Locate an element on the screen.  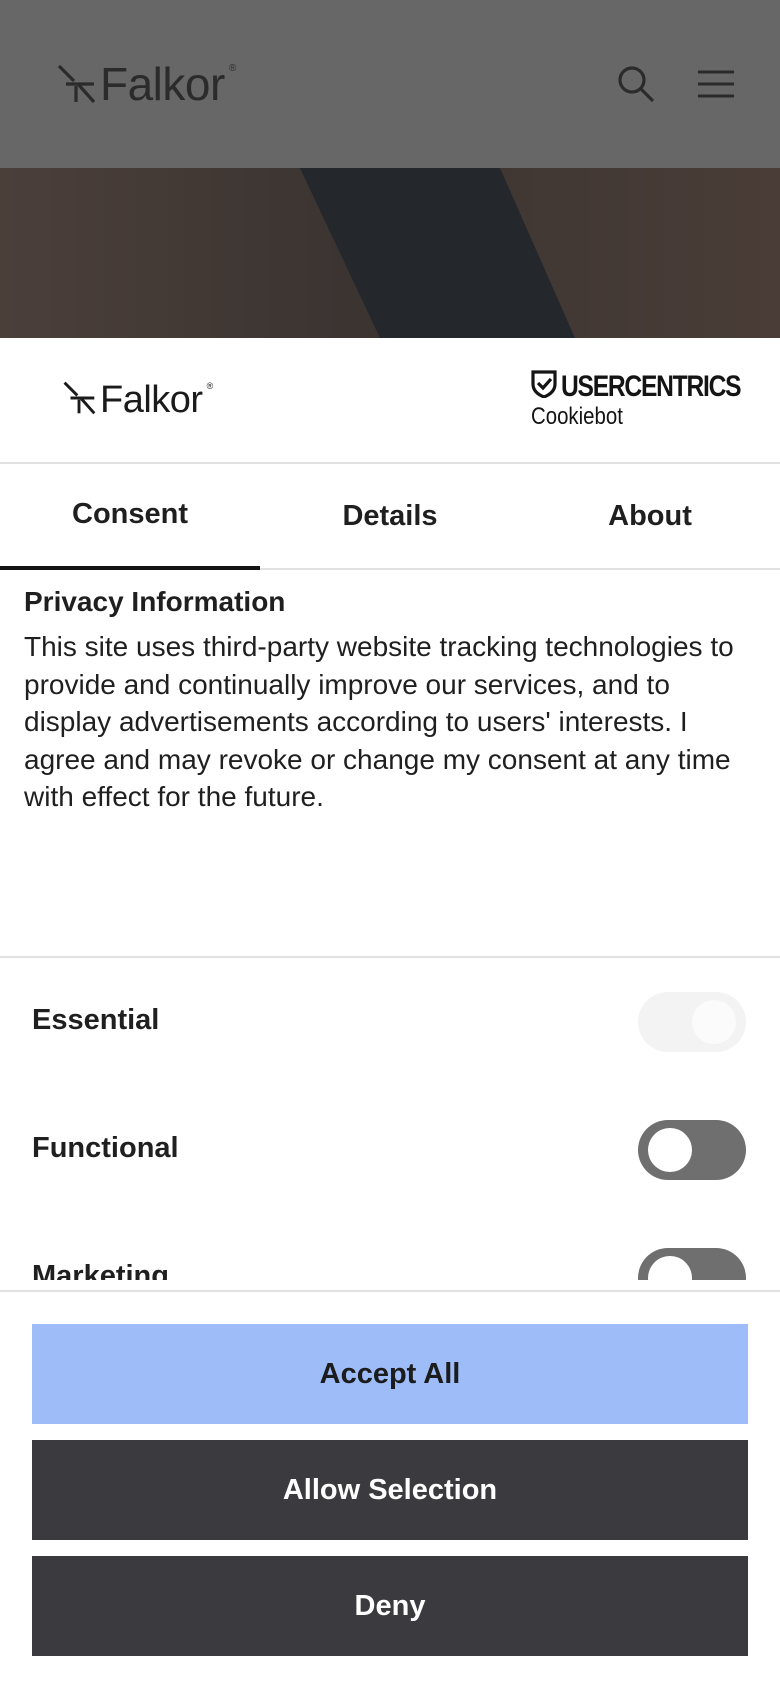
site-logo-text: Falkor is located at coordinates (162, 84).